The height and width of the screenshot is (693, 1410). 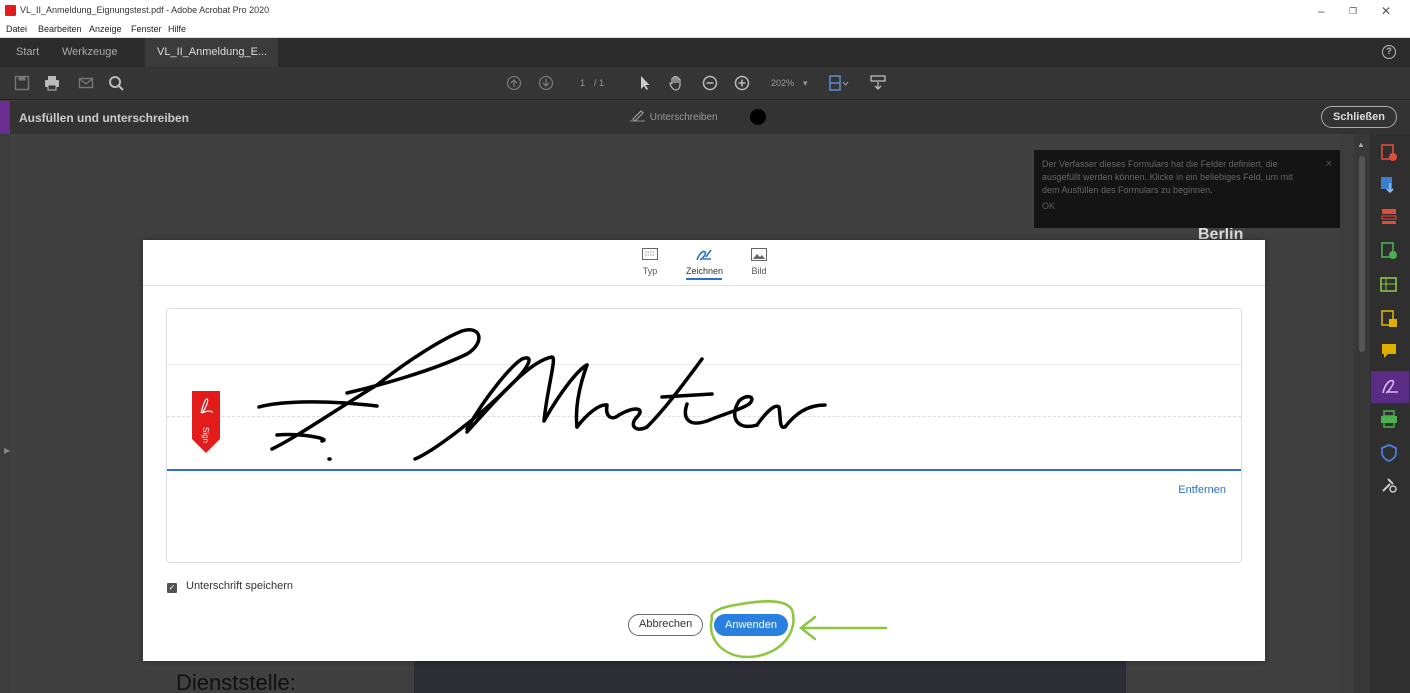 I want to click on scroll-mode-icon, so click(x=878, y=83).